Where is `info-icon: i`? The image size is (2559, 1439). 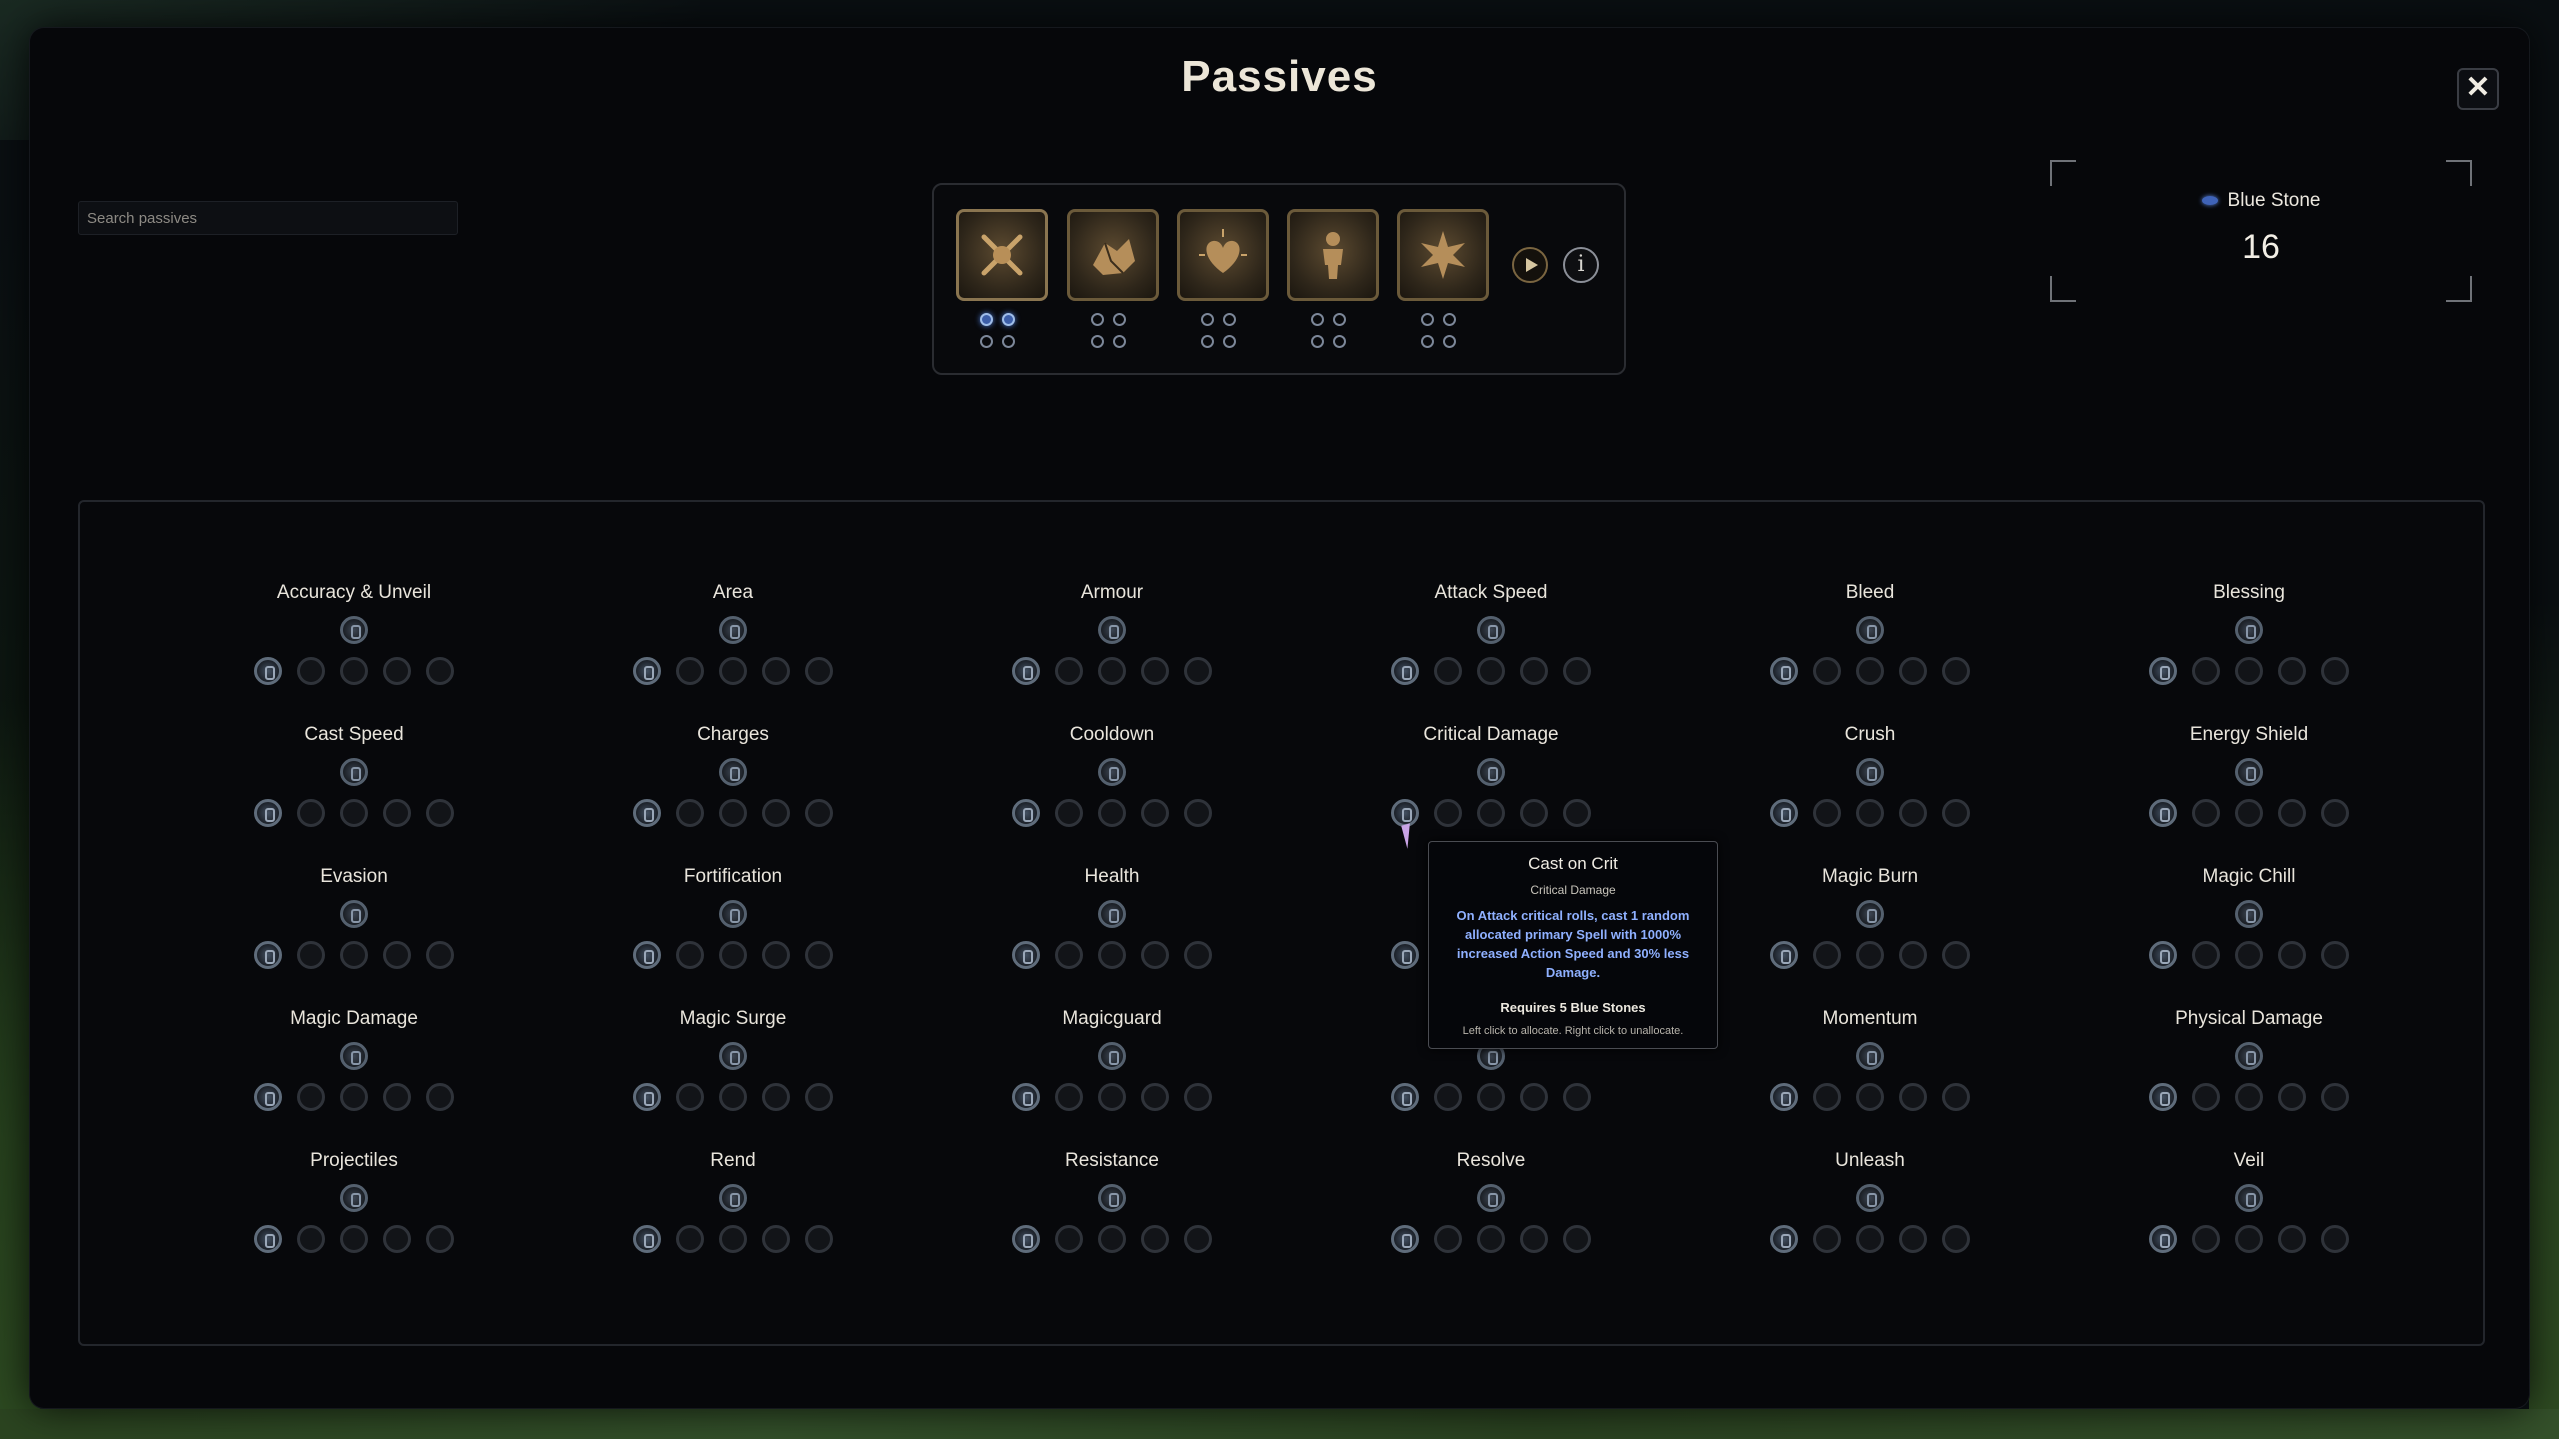 info-icon: i is located at coordinates (1581, 265).